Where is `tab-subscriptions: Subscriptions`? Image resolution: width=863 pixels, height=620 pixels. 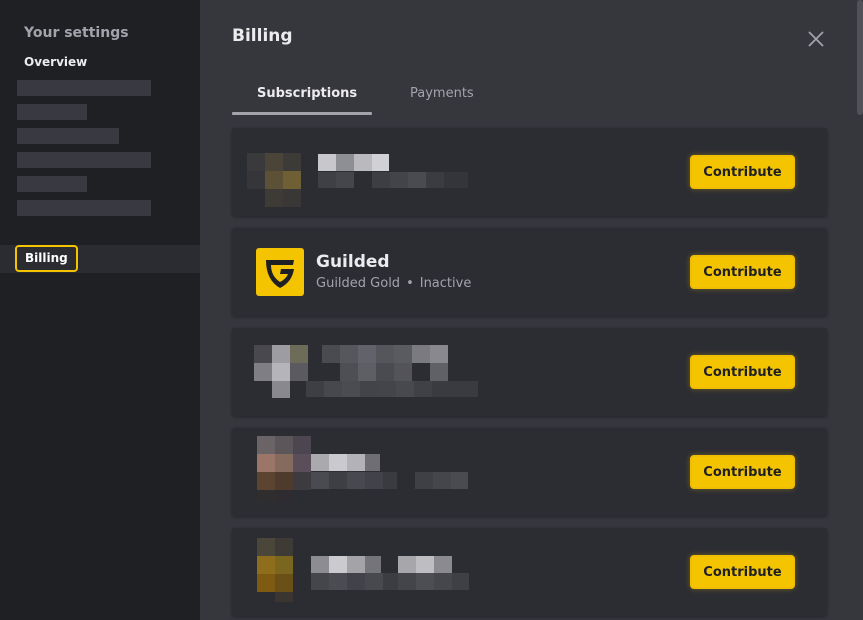
tab-subscriptions: Subscriptions is located at coordinates (307, 93).